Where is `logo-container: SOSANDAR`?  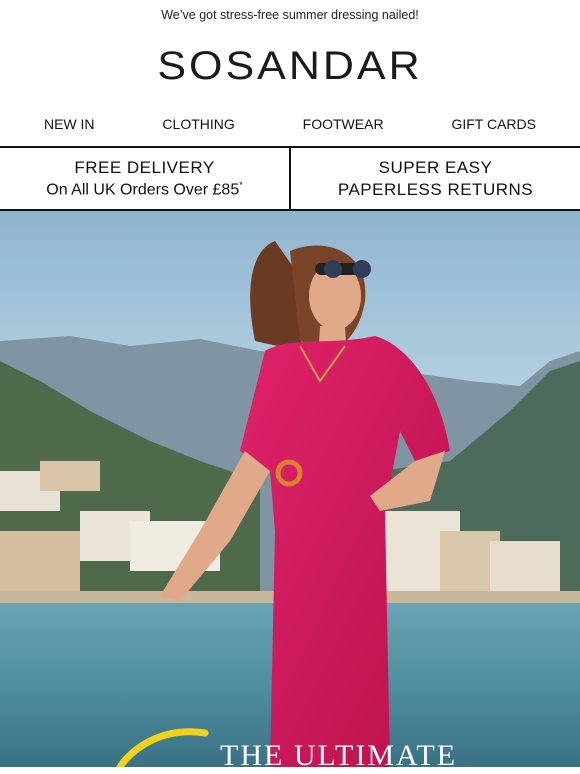
logo-container: SOSANDAR is located at coordinates (290, 66).